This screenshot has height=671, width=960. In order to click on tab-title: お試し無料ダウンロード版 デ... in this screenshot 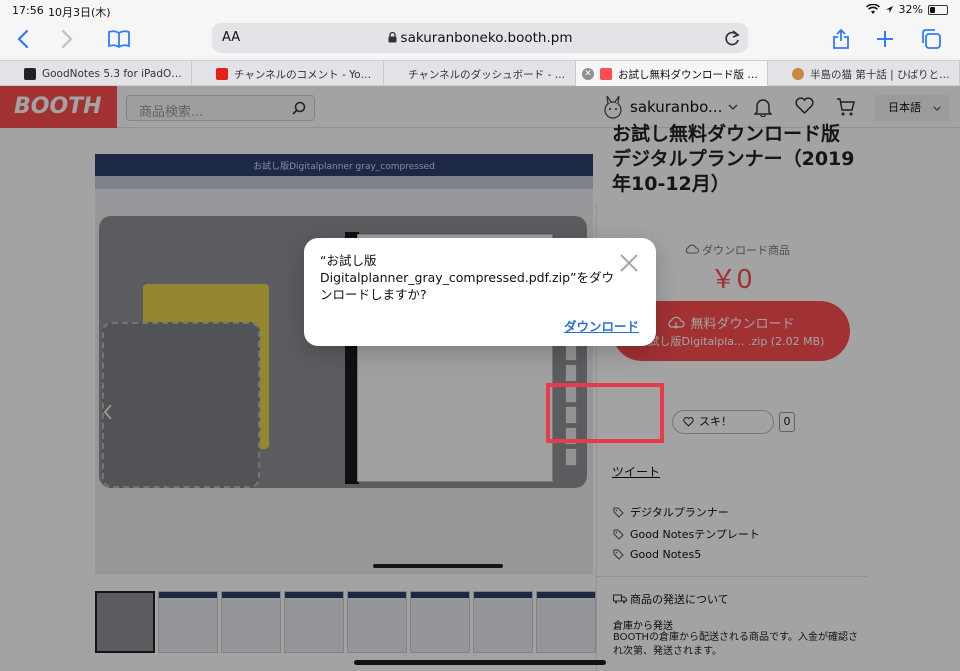, I will do `click(688, 74)`.